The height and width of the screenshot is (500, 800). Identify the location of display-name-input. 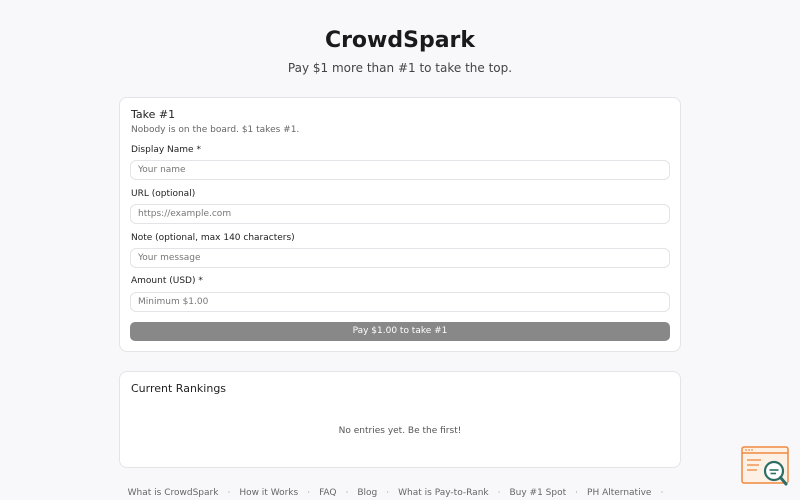
(400, 170).